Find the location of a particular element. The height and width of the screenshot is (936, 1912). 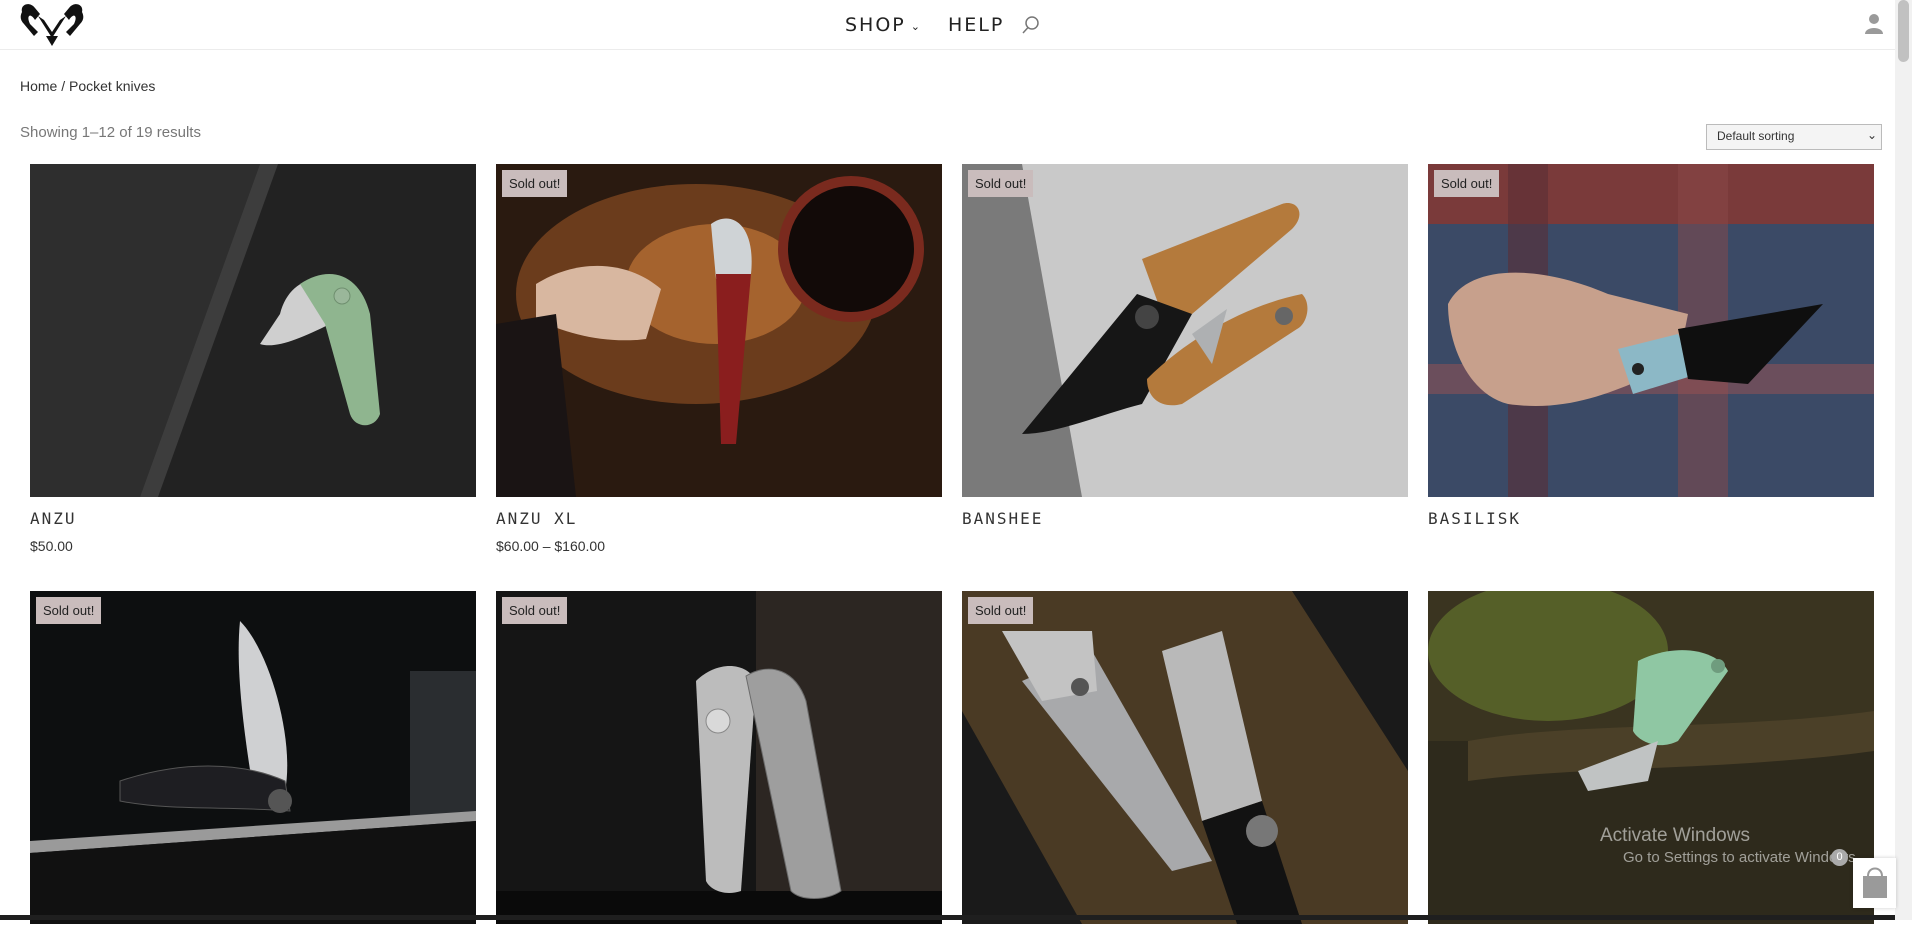

nav-help: HELP is located at coordinates (976, 25).